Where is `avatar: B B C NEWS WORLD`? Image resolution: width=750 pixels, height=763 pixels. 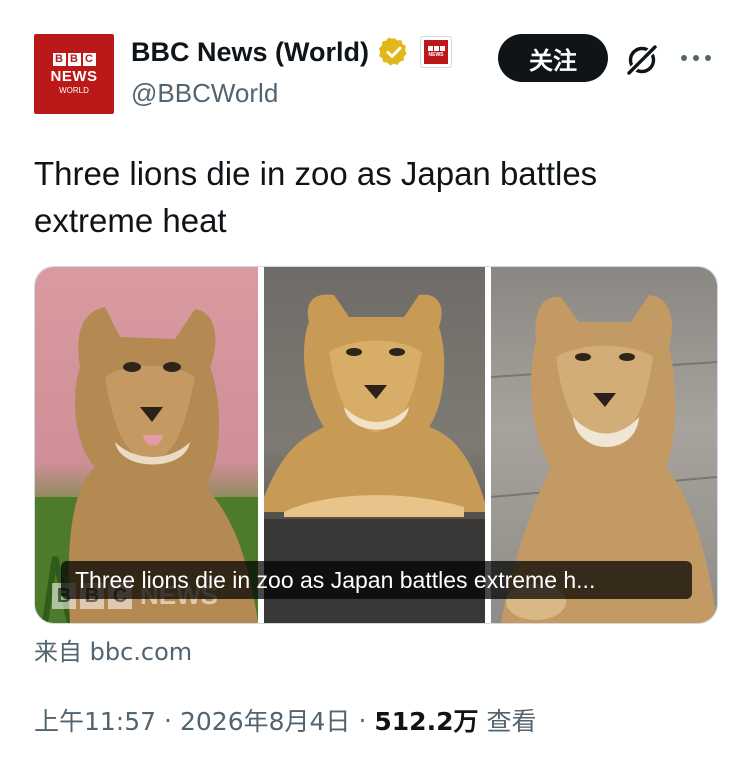
avatar: B B C NEWS WORLD is located at coordinates (74, 74).